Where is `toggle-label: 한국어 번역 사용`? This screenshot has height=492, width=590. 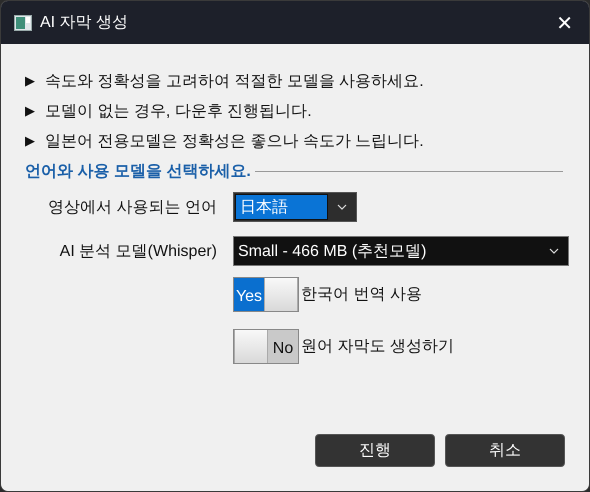 toggle-label: 한국어 번역 사용 is located at coordinates (361, 295).